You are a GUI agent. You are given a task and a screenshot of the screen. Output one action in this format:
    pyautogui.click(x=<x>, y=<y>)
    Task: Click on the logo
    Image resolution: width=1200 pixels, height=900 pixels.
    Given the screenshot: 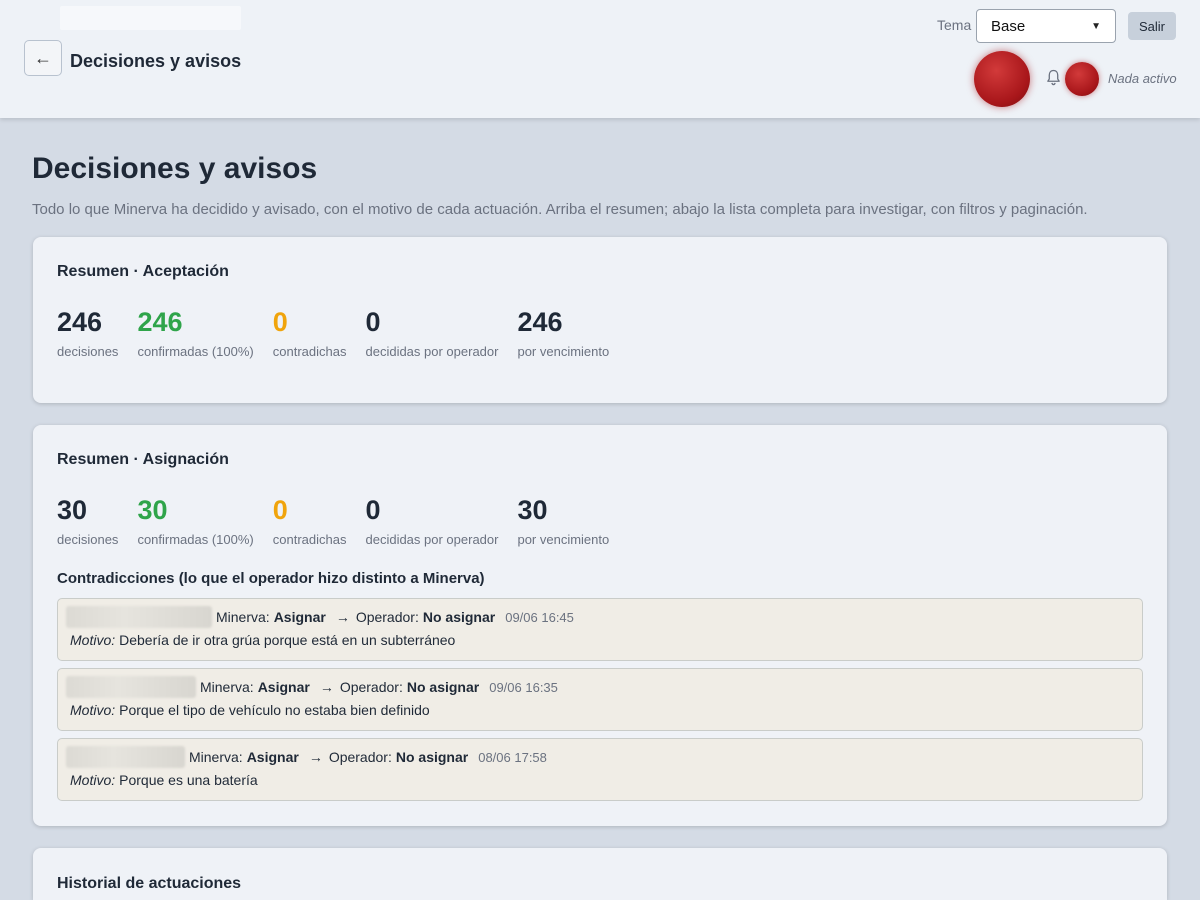 What is the action you would take?
    pyautogui.click(x=150, y=18)
    